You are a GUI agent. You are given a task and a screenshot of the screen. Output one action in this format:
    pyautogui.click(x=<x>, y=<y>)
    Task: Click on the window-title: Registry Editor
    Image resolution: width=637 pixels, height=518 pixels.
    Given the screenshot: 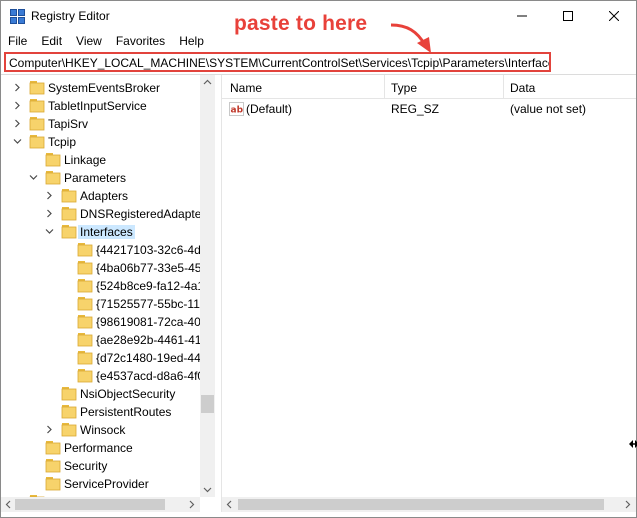 What is the action you would take?
    pyautogui.click(x=70, y=16)
    